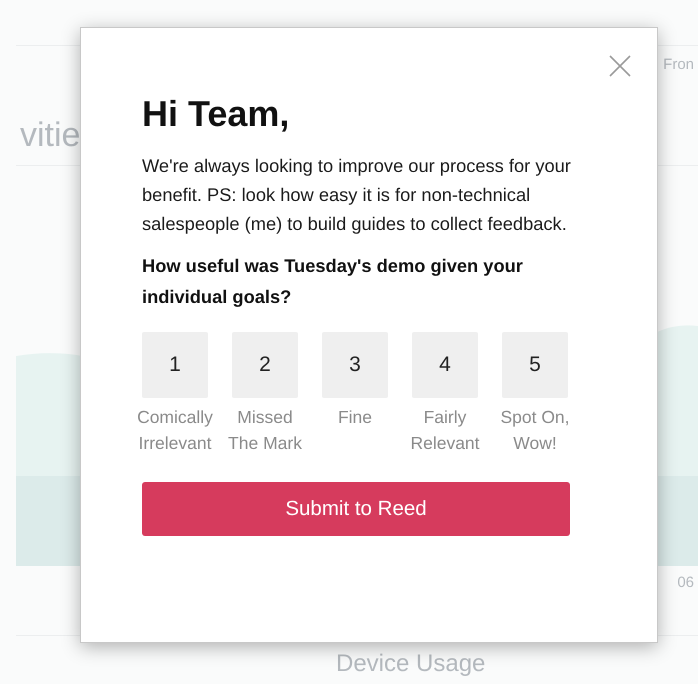 This screenshot has width=698, height=684. I want to click on stat-caption: Fron, so click(678, 64).